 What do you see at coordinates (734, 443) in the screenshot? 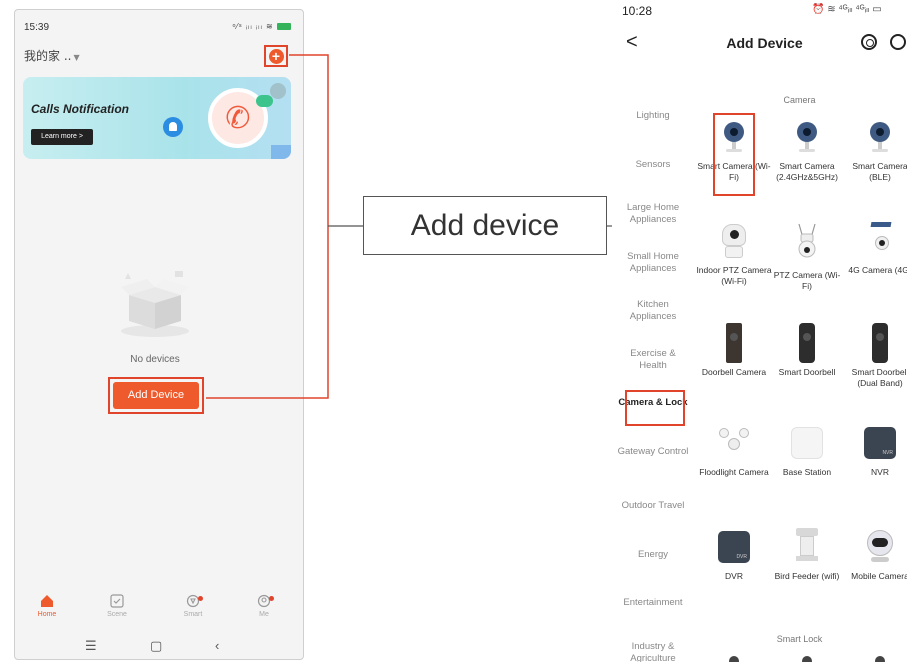
I see `floodlight-icon` at bounding box center [734, 443].